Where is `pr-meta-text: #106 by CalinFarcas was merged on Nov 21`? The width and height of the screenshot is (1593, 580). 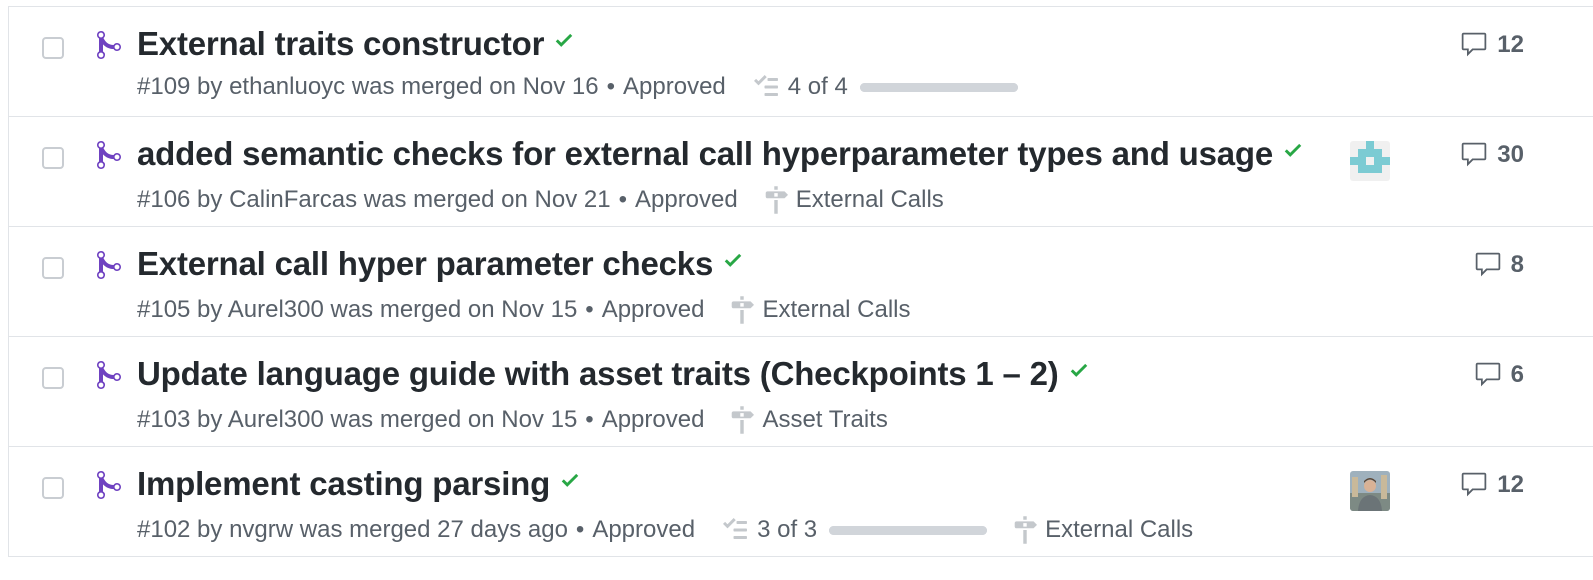 pr-meta-text: #106 by CalinFarcas was merged on Nov 21 is located at coordinates (374, 199).